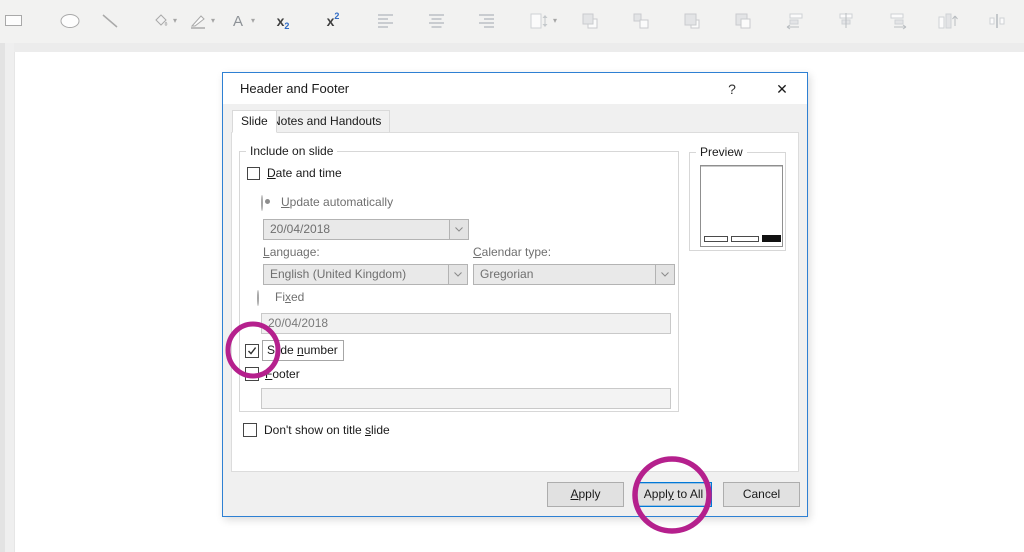 This screenshot has width=1024, height=552. What do you see at coordinates (732, 89) in the screenshot?
I see `help-icon: ?` at bounding box center [732, 89].